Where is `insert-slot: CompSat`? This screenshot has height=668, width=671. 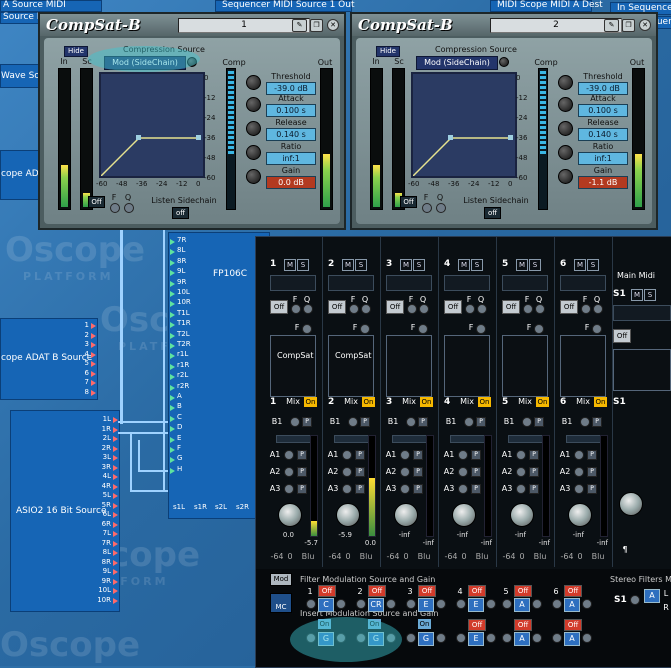
insert-slot: CompSat is located at coordinates (351, 366).